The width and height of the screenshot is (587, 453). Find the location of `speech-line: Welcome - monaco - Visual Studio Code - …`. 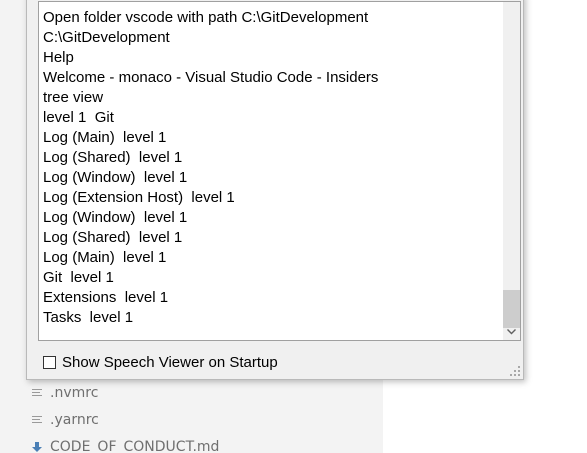

speech-line: Welcome - monaco - Visual Studio Code - … is located at coordinates (210, 78).